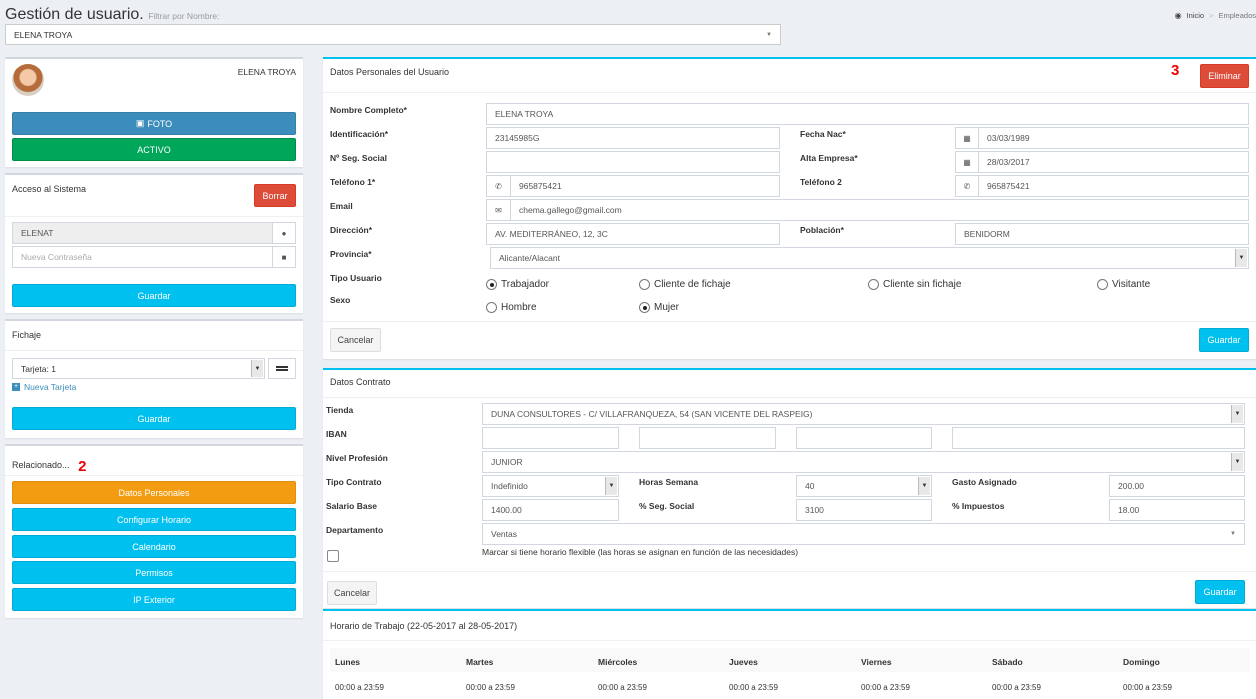 The width and height of the screenshot is (1256, 699). What do you see at coordinates (154, 336) in the screenshot?
I see `fichaje-header: Fichaje` at bounding box center [154, 336].